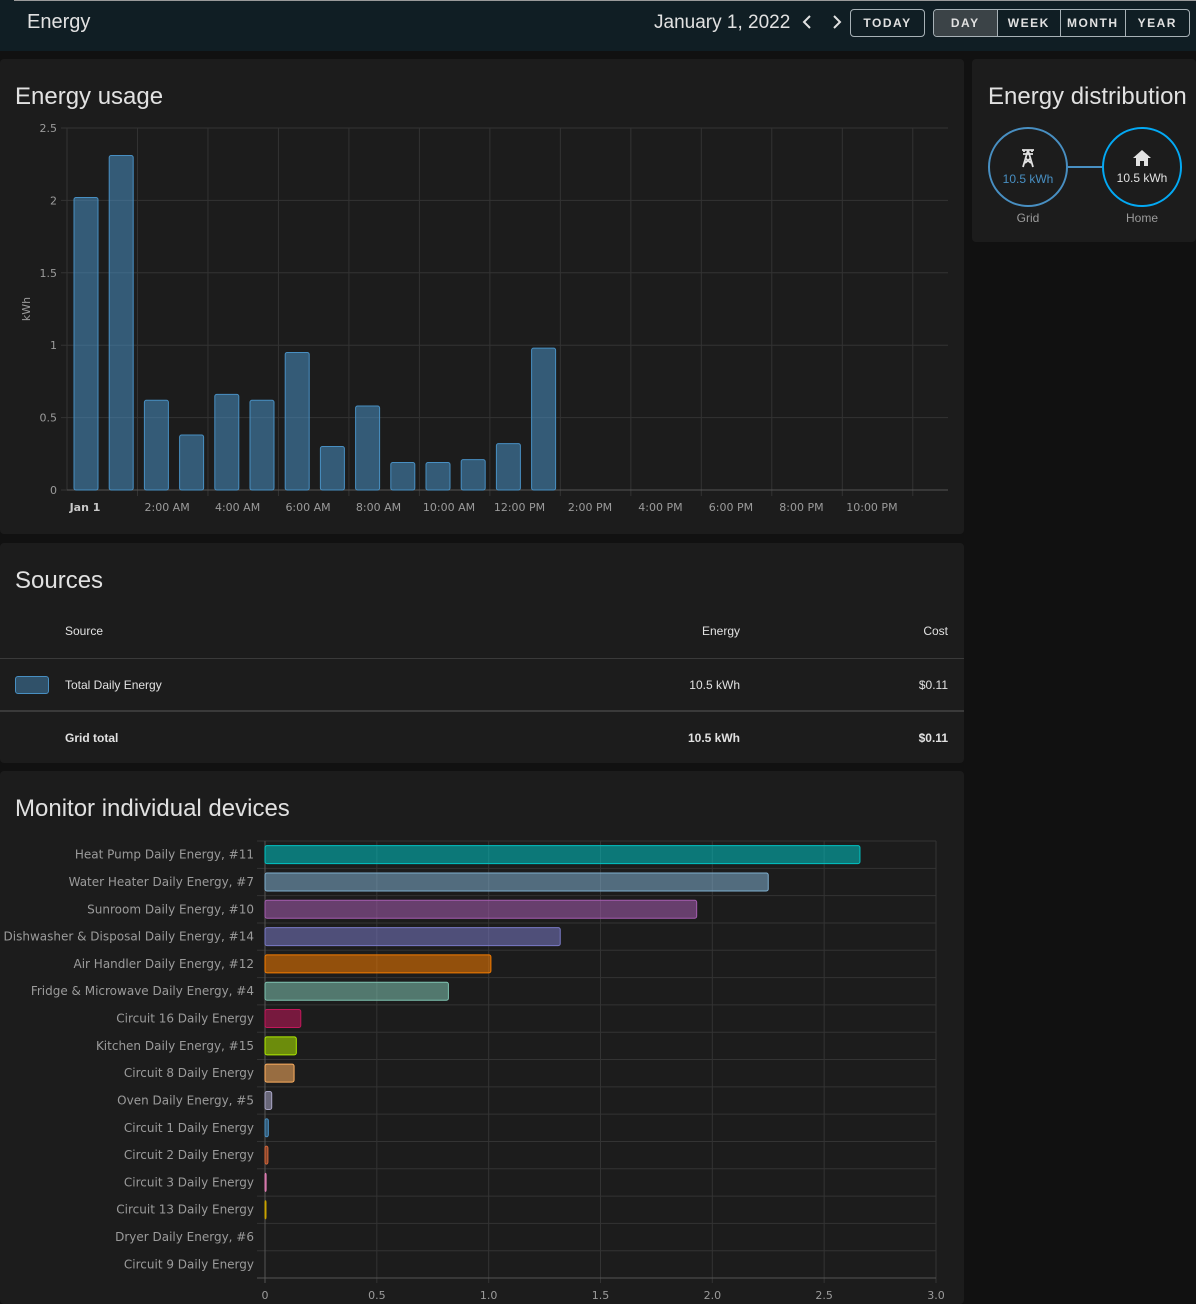  I want to click on x-tick-label: 12:00 PM, so click(519, 507).